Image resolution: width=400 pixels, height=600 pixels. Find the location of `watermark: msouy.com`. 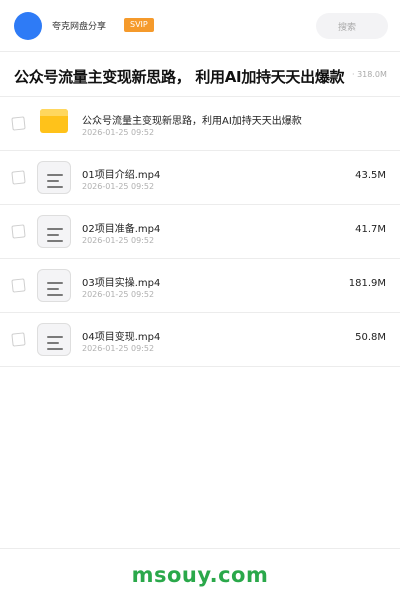

watermark: msouy.com is located at coordinates (200, 575).